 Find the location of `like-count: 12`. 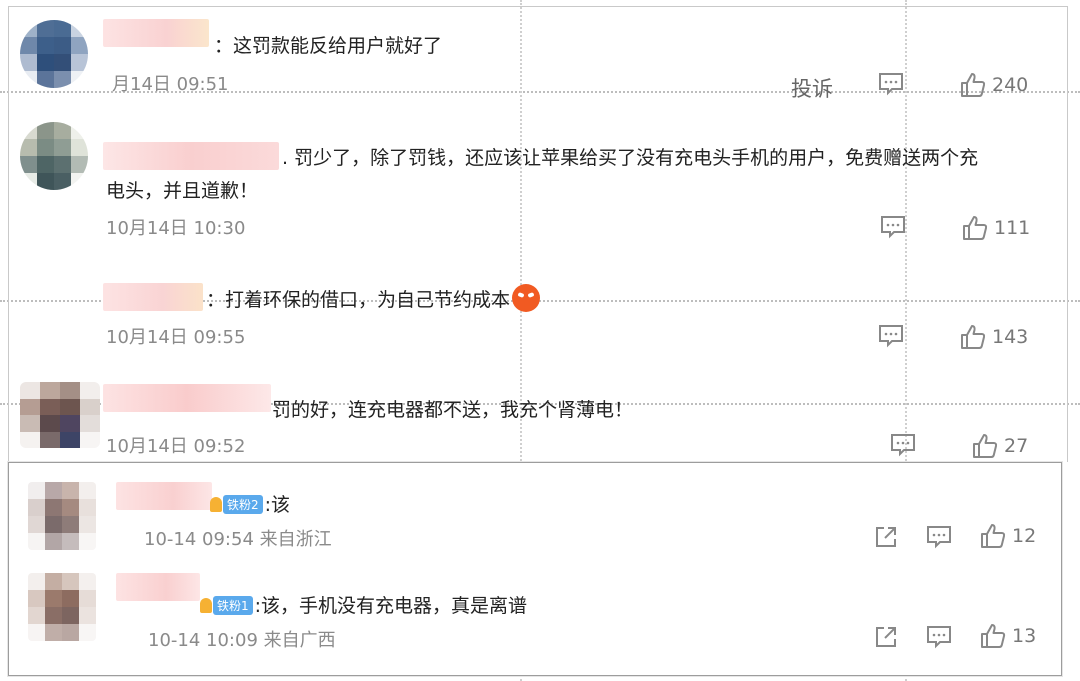

like-count: 12 is located at coordinates (1024, 536).